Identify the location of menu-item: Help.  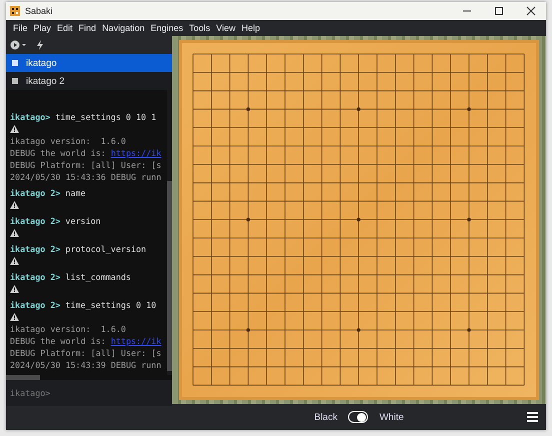
(251, 28).